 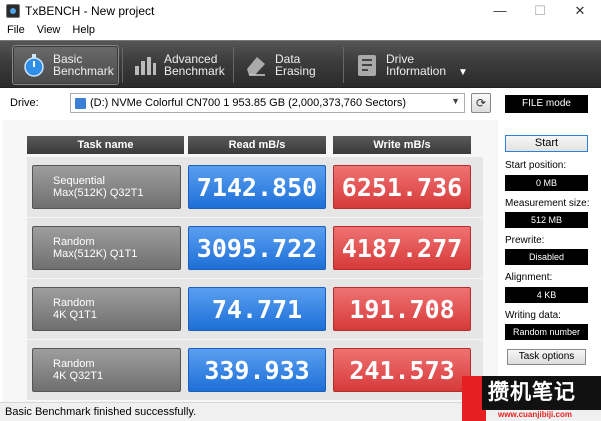 I want to click on task-name-line2: Max(512K) Q1T1, so click(x=95, y=254).